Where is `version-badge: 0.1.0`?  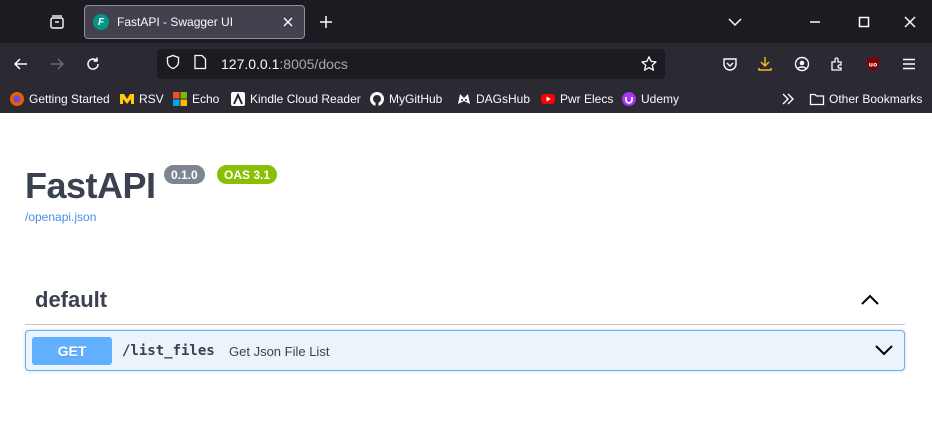
version-badge: 0.1.0 is located at coordinates (184, 174).